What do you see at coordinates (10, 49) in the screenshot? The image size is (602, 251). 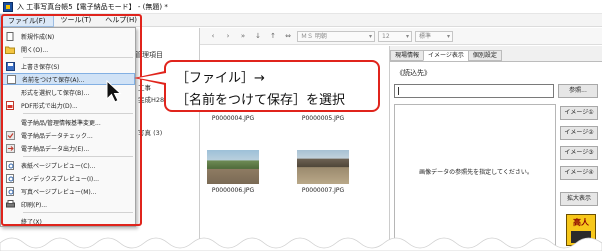 I see `open-folder-icon` at bounding box center [10, 49].